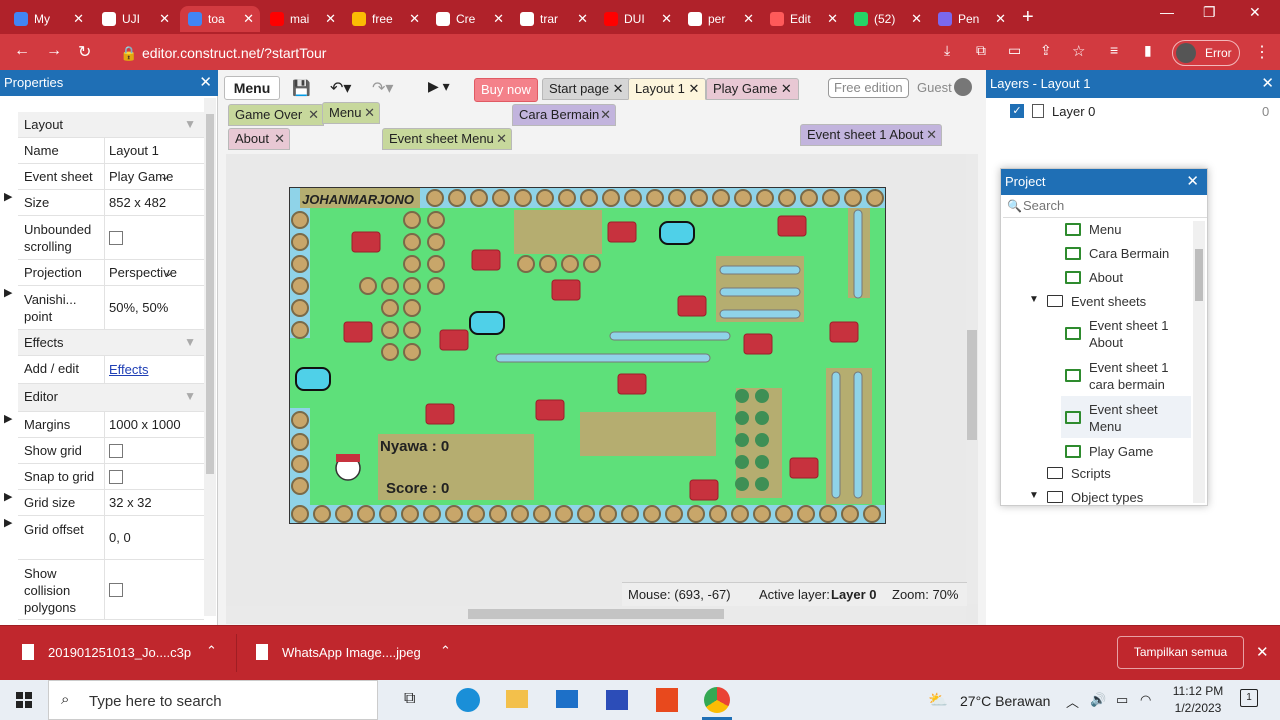 The width and height of the screenshot is (1280, 720). What do you see at coordinates (1038, 111) in the screenshot?
I see `layer-lock-icon` at bounding box center [1038, 111].